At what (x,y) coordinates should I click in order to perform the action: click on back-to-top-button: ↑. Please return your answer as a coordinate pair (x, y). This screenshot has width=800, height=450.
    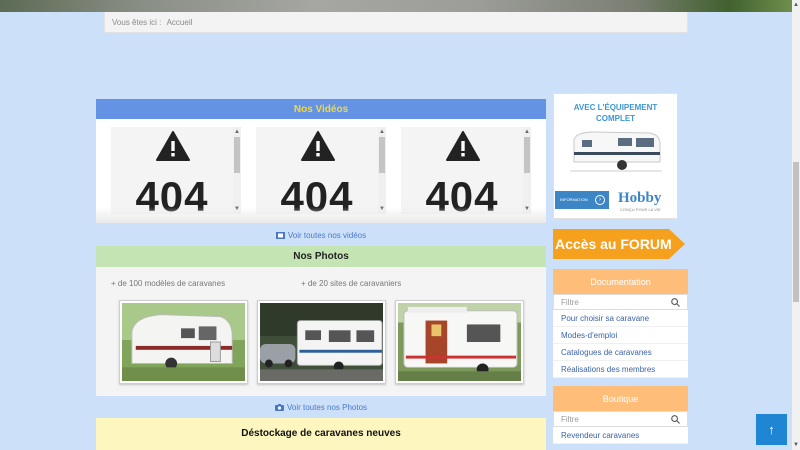
    Looking at the image, I should click on (771, 429).